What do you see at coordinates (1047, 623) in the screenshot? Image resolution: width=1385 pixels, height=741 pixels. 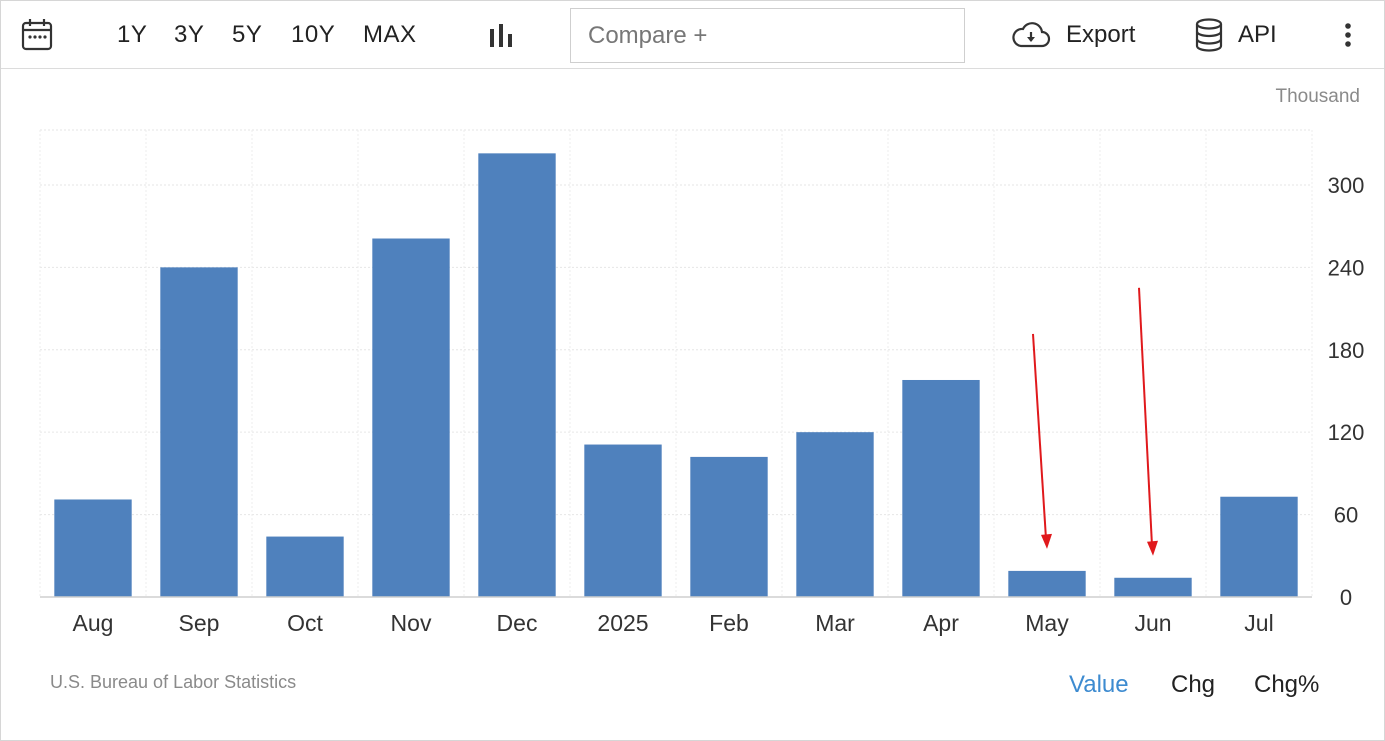 I see `x-tick-label: May` at bounding box center [1047, 623].